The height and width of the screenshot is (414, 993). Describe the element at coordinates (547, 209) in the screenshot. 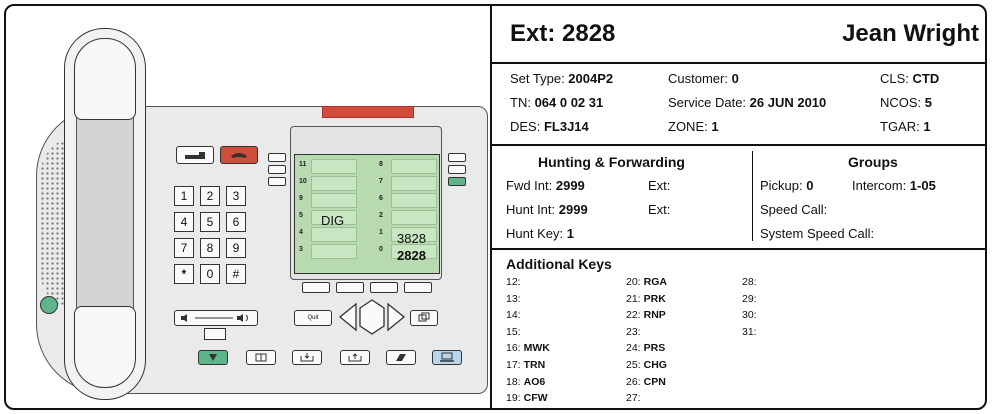

I see `hunt-int-row: Hunt Int: 2999` at that location.